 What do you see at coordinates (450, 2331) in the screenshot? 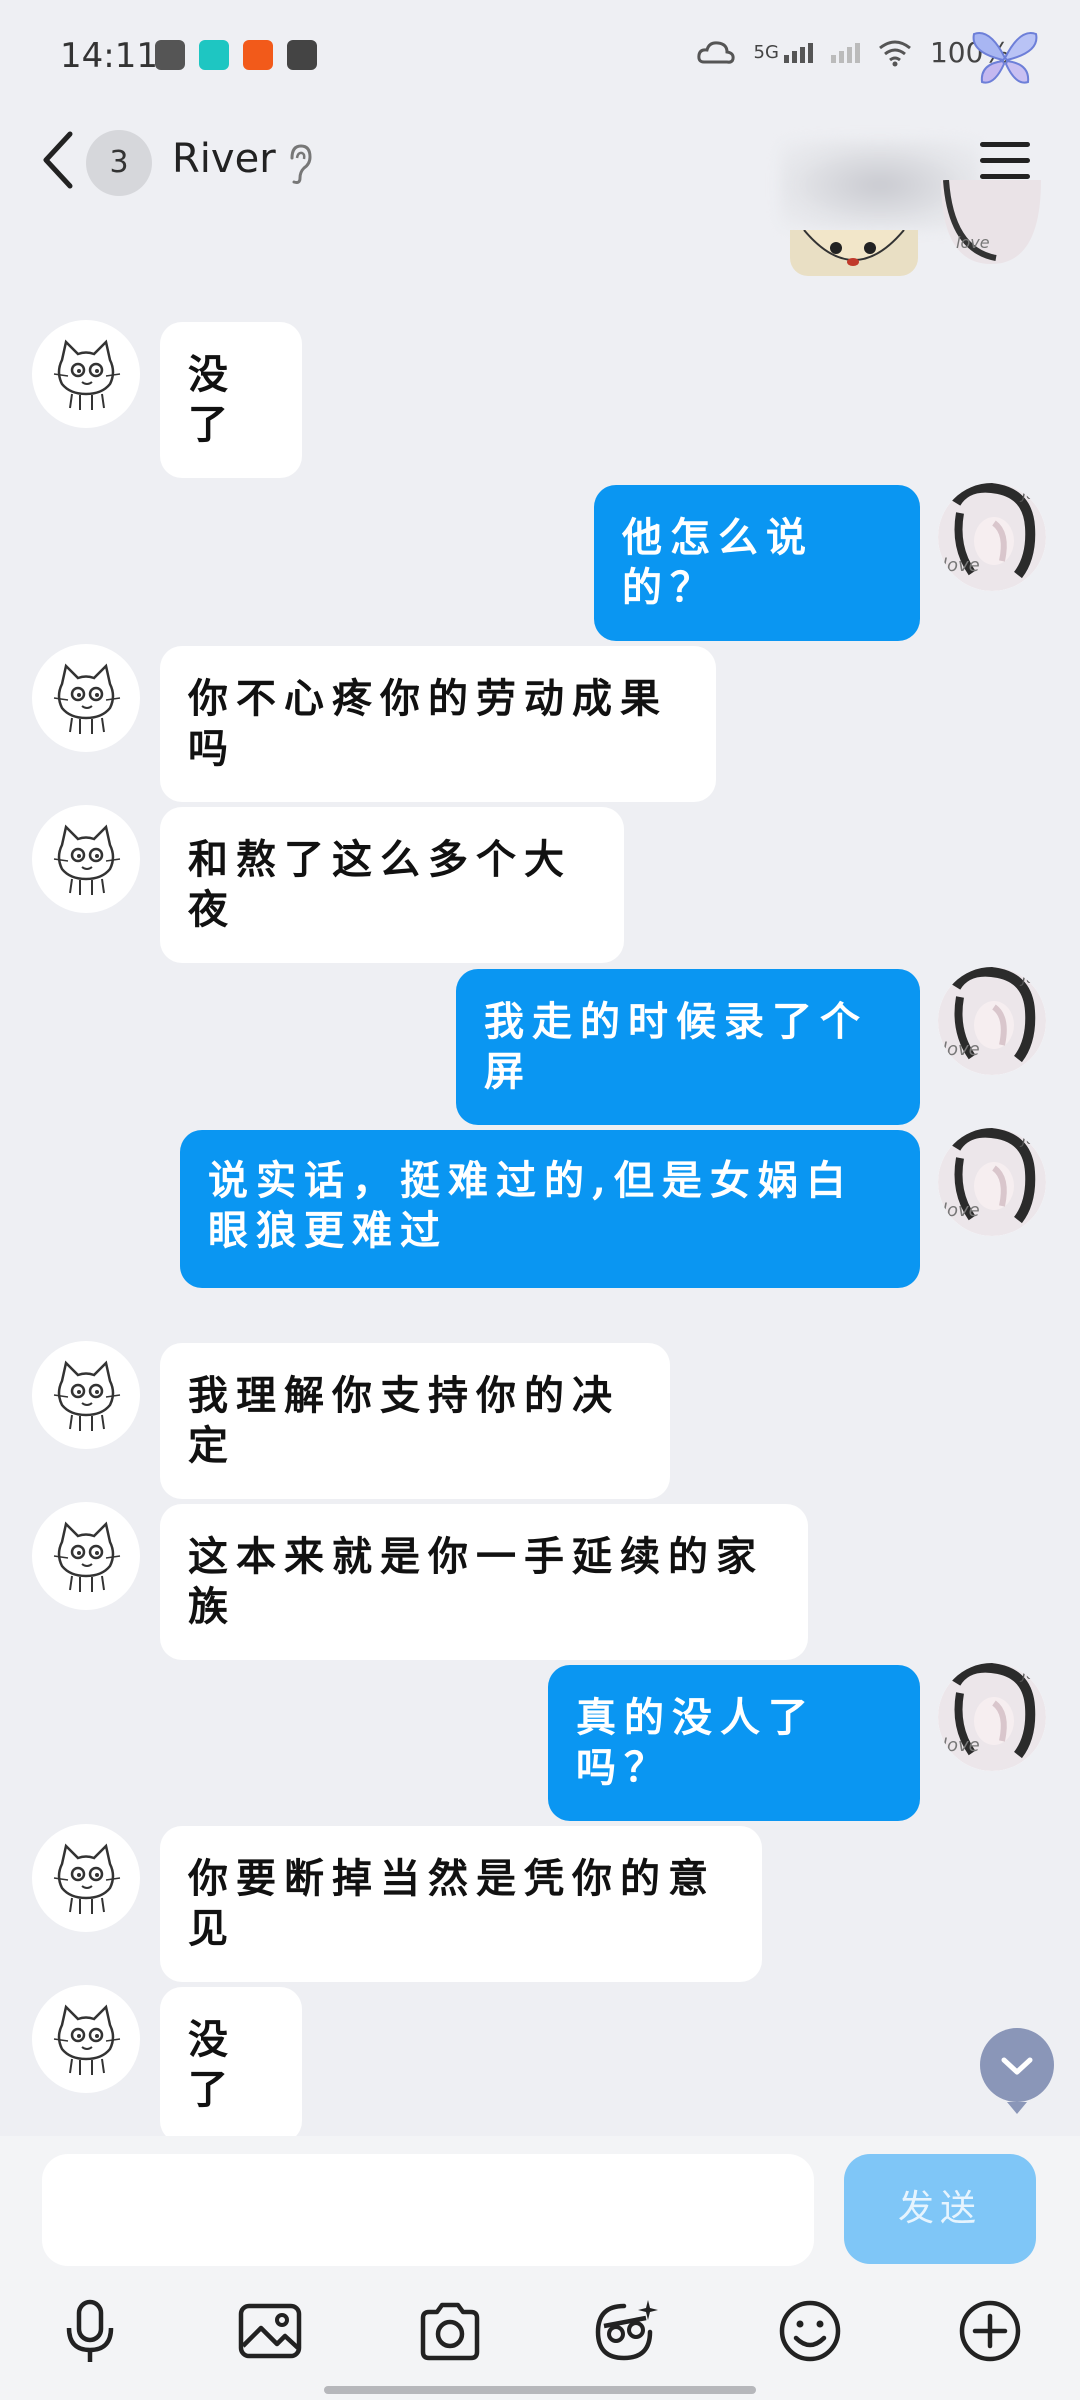
I see `camera-icon` at bounding box center [450, 2331].